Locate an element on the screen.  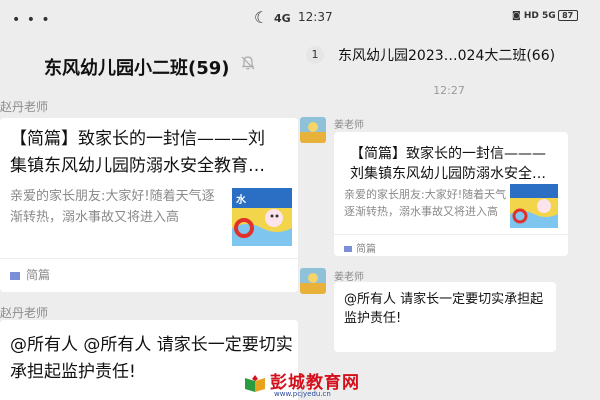
message-text: @所有人 请家长一定要切实承担起监护责任! is located at coordinates (444, 309).